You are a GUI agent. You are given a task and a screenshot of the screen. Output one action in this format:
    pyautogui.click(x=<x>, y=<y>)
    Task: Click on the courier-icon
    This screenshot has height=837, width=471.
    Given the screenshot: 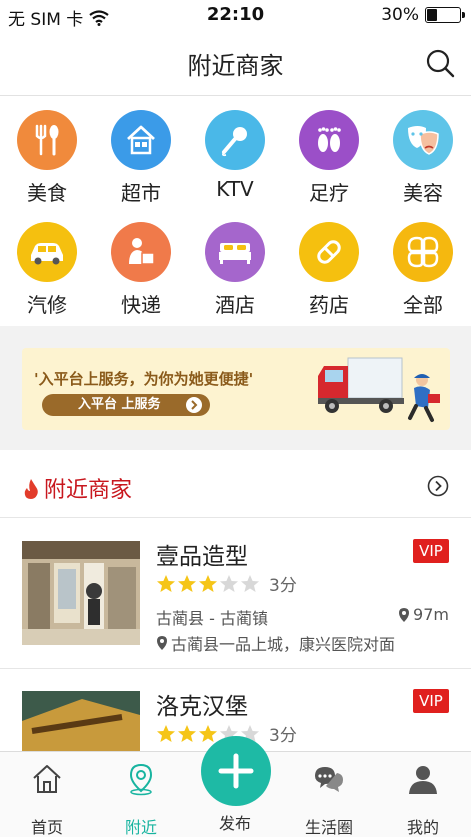 What is the action you would take?
    pyautogui.click(x=142, y=251)
    